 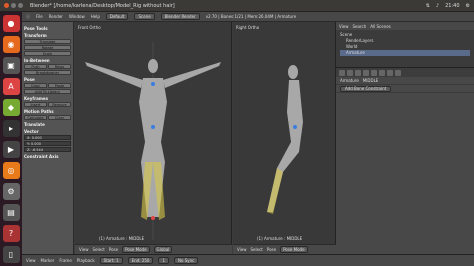 I want to click on section-header: Pose Tools, so click(x=47, y=28).